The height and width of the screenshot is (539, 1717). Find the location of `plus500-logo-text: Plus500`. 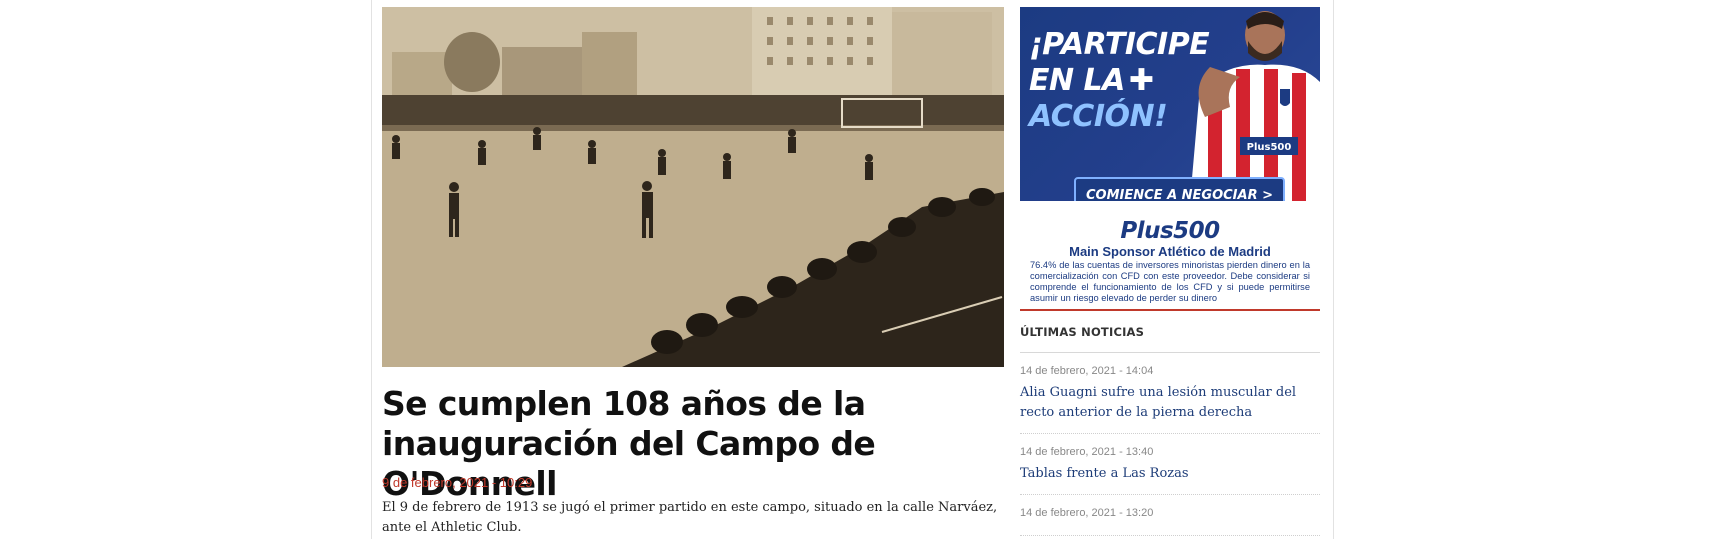

plus500-logo-text: Plus500 is located at coordinates (1170, 231).